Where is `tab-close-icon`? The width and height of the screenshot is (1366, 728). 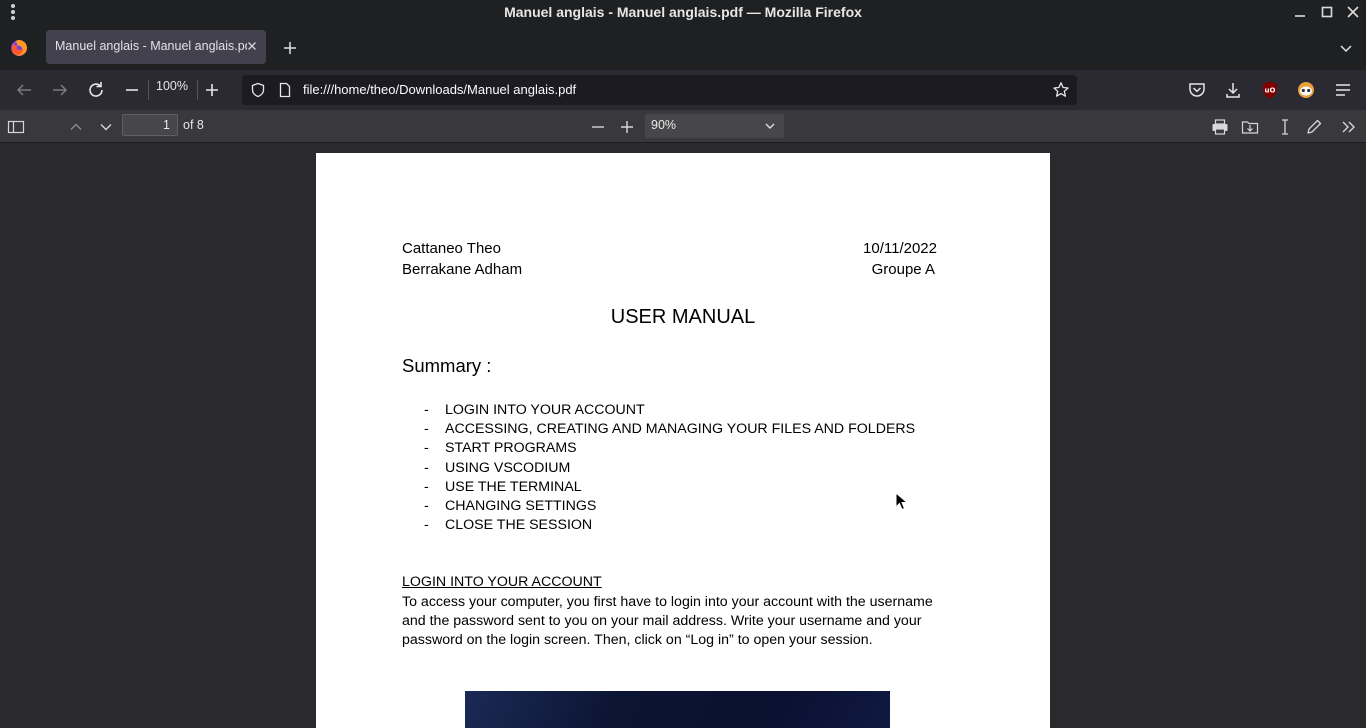 tab-close-icon is located at coordinates (252, 46).